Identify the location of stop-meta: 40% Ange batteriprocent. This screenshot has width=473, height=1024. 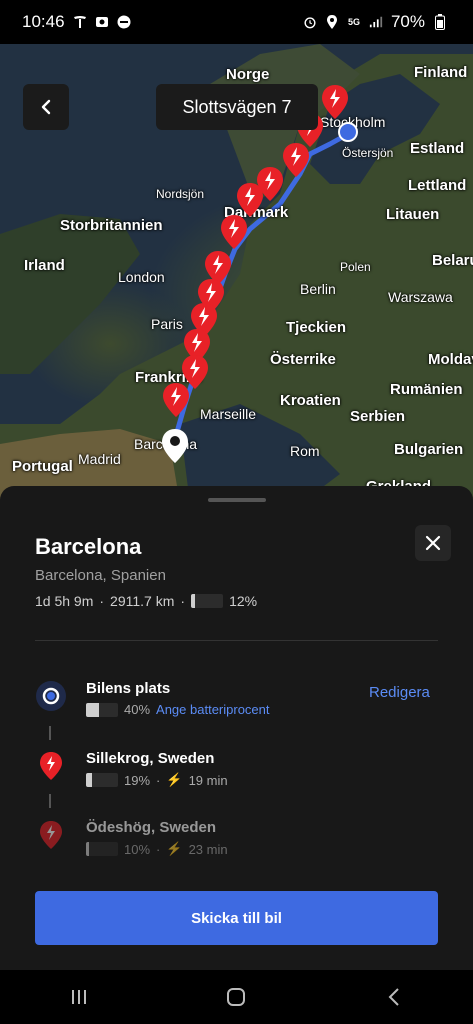
(178, 709).